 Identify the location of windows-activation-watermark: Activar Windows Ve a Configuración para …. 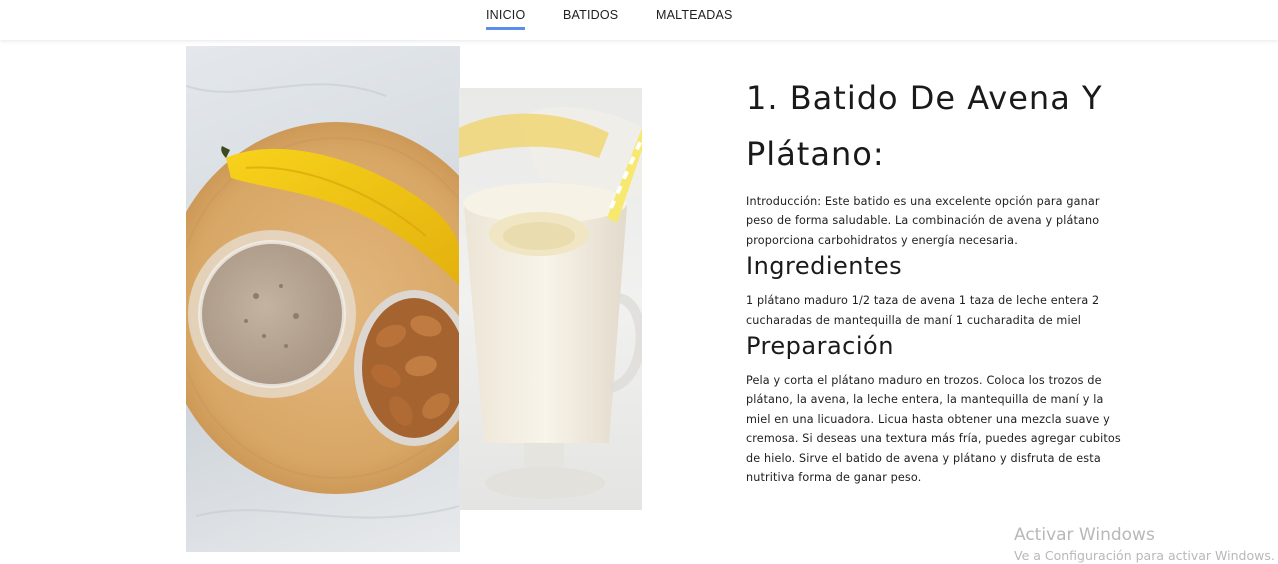
(1144, 544).